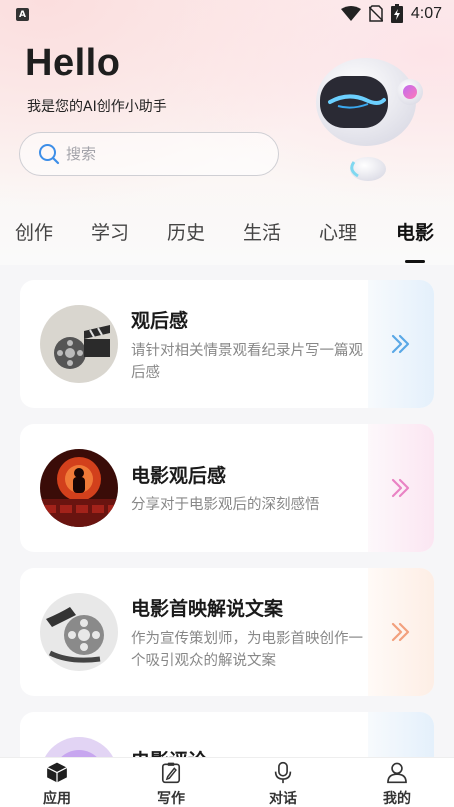 This screenshot has width=454, height=807. Describe the element at coordinates (110, 231) in the screenshot. I see `tab-study: 学习` at that location.